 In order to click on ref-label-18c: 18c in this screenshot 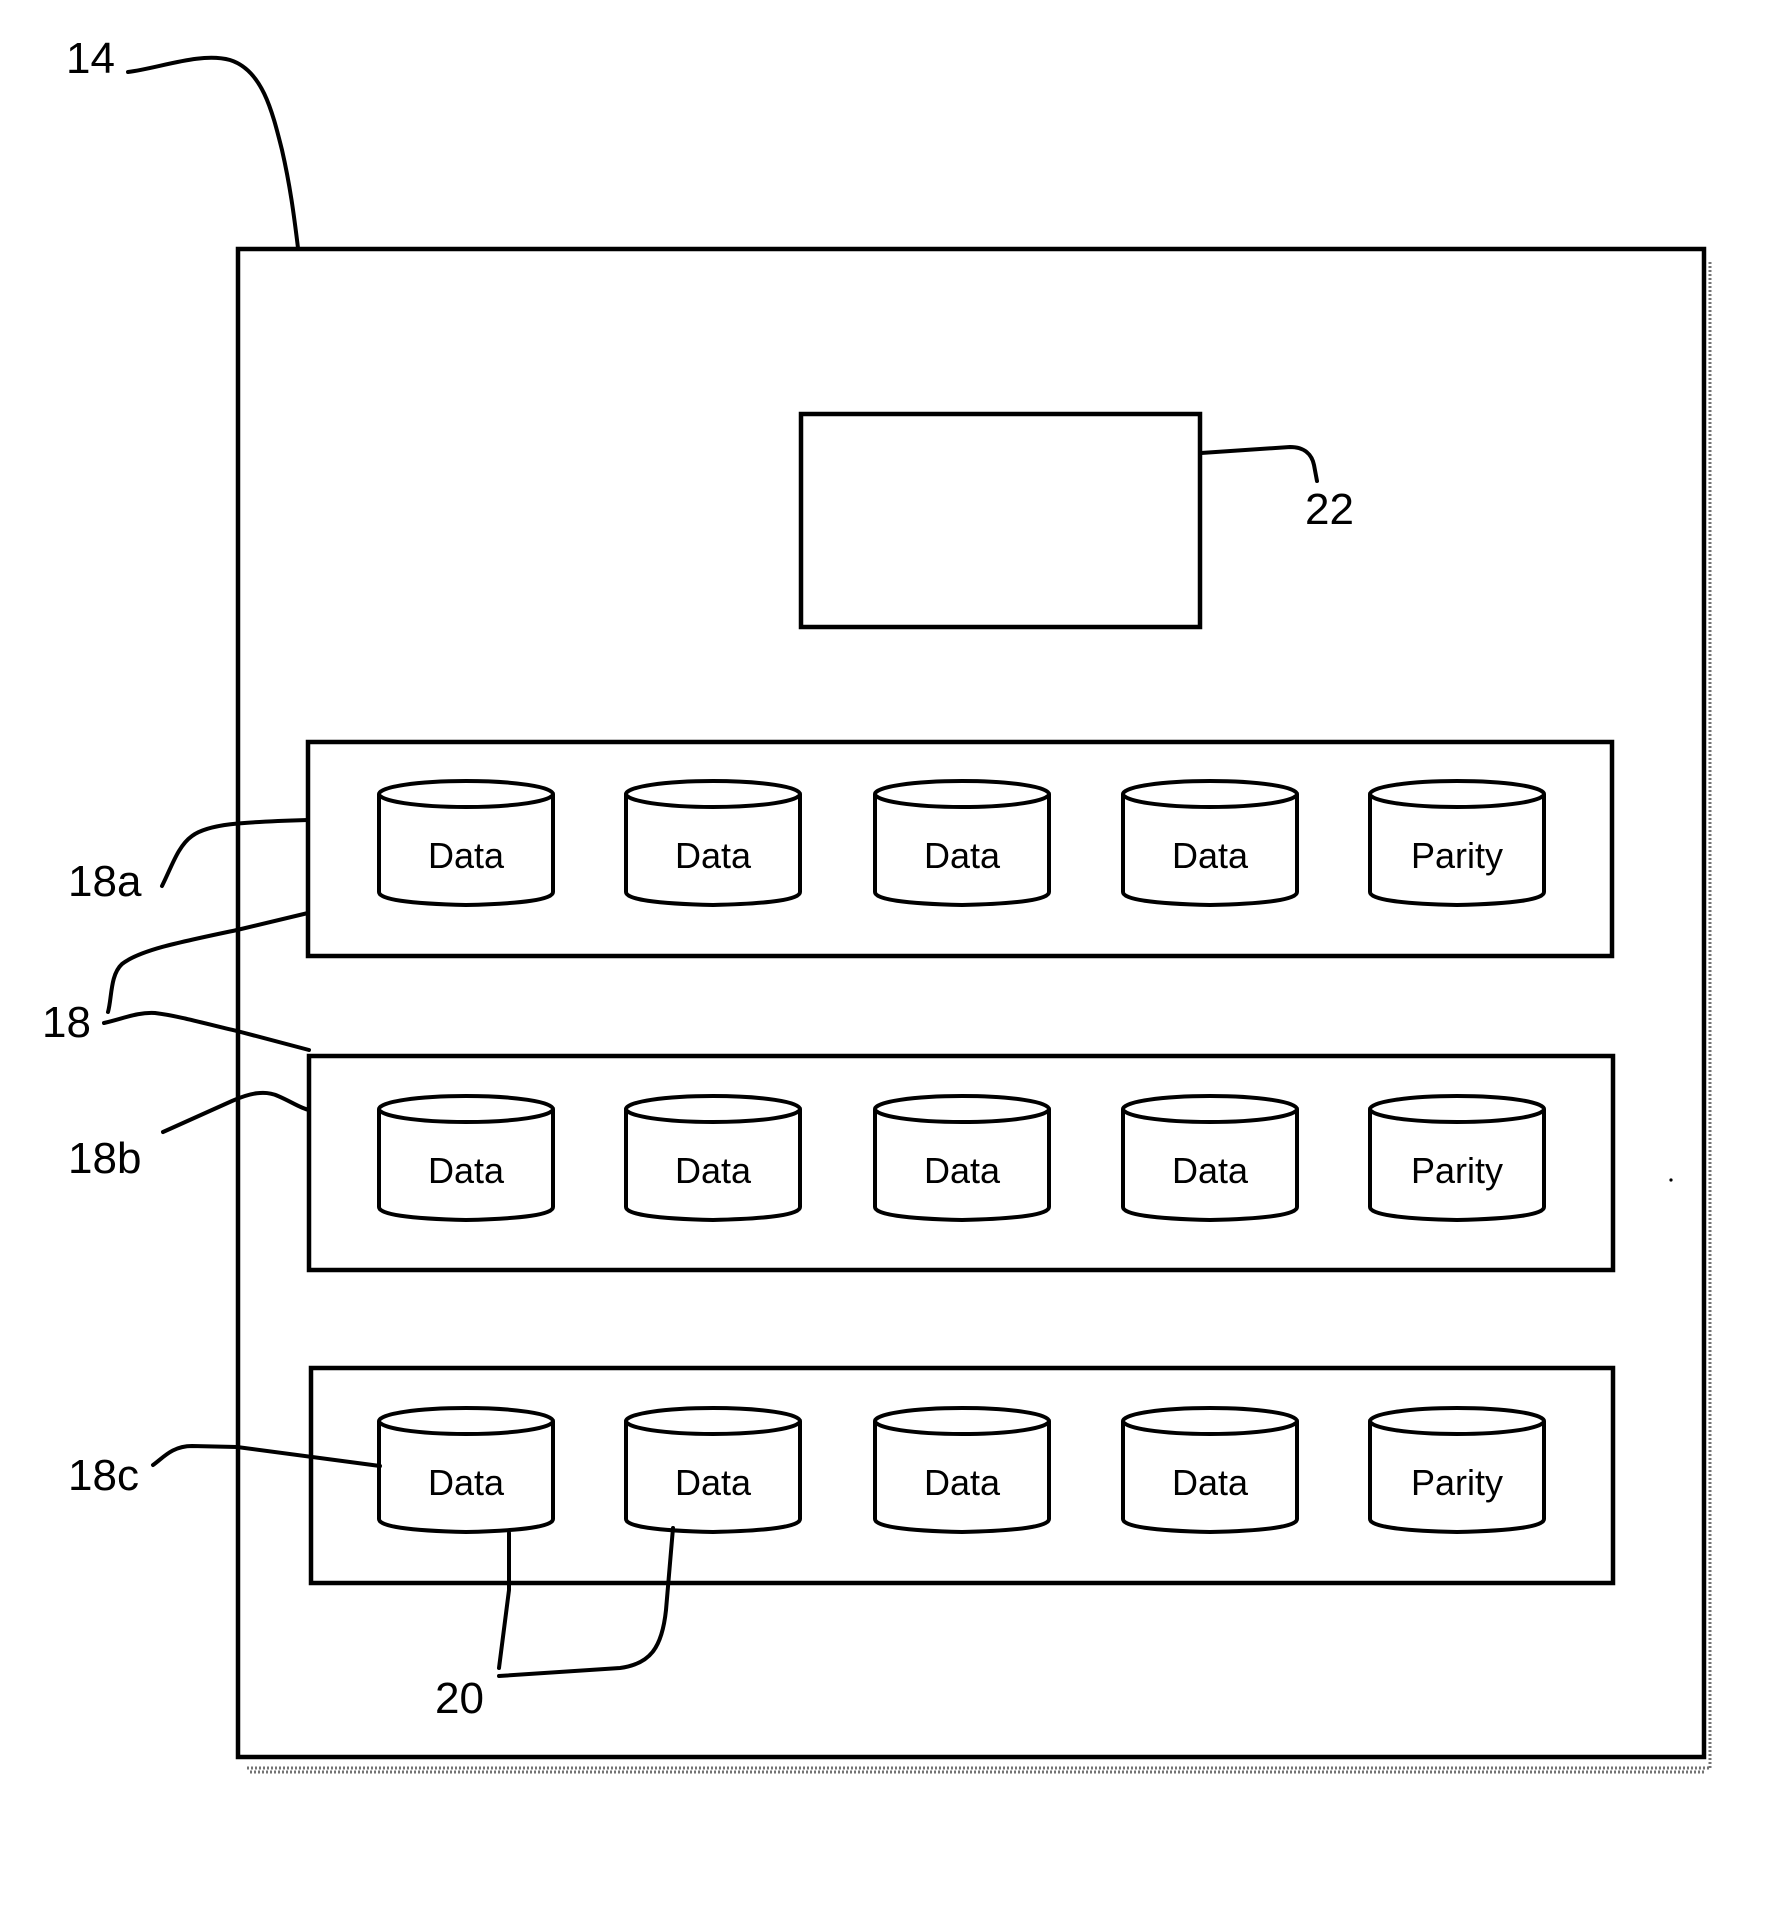, I will do `click(103, 1475)`.